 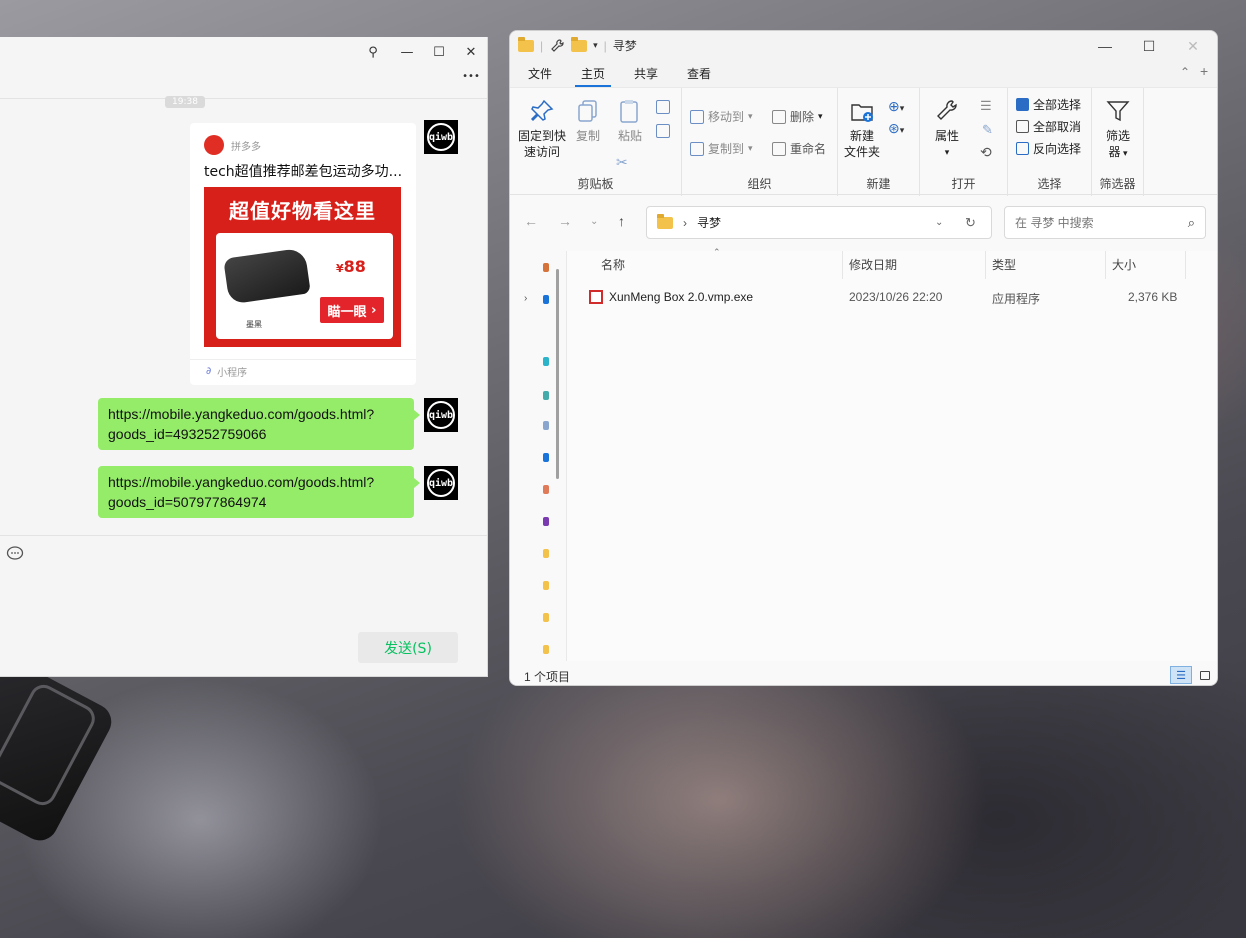 What do you see at coordinates (1205, 675) in the screenshot?
I see `large-icons-view-icon` at bounding box center [1205, 675].